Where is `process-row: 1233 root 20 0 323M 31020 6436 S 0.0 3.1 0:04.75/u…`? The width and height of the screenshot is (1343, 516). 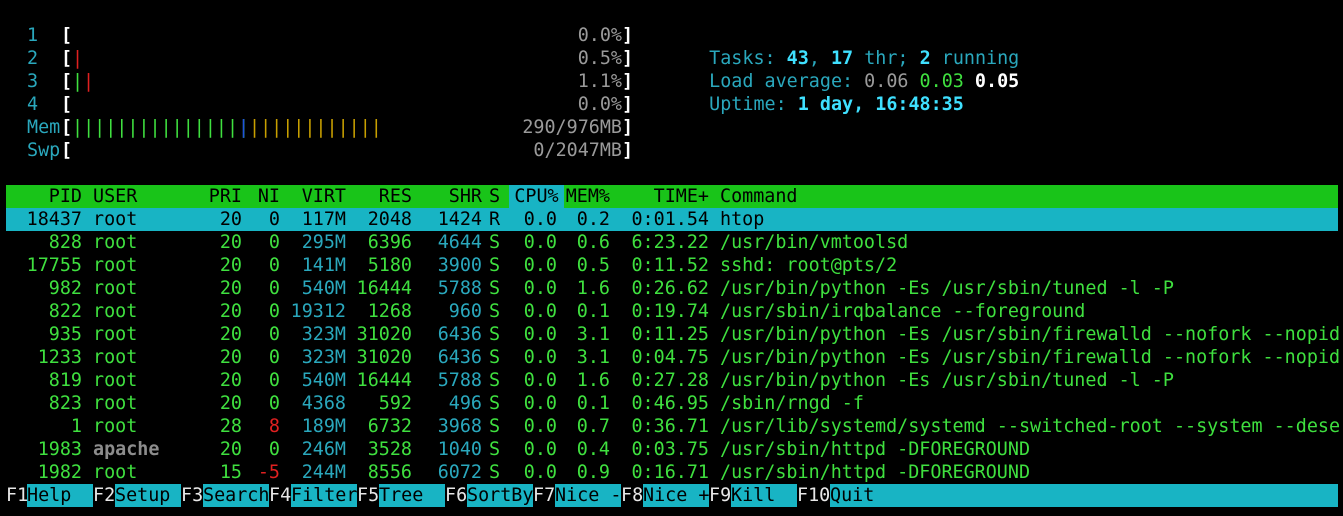 process-row: 1233 root 20 0 323M 31020 6436 S 0.0 3.1 0:04.75/u… is located at coordinates (673, 357).